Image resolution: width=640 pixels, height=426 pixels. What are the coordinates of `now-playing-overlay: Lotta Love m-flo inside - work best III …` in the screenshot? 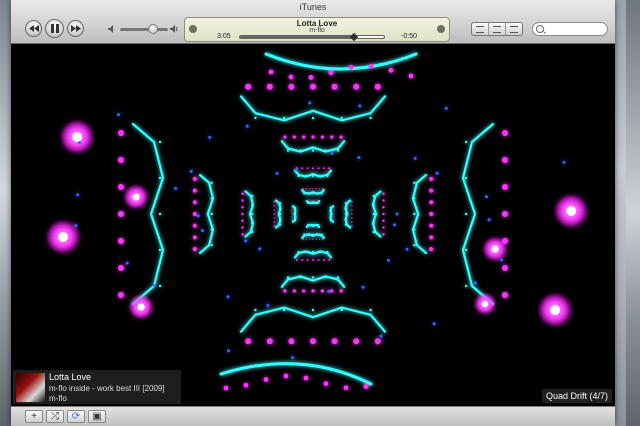 It's located at (97, 387).